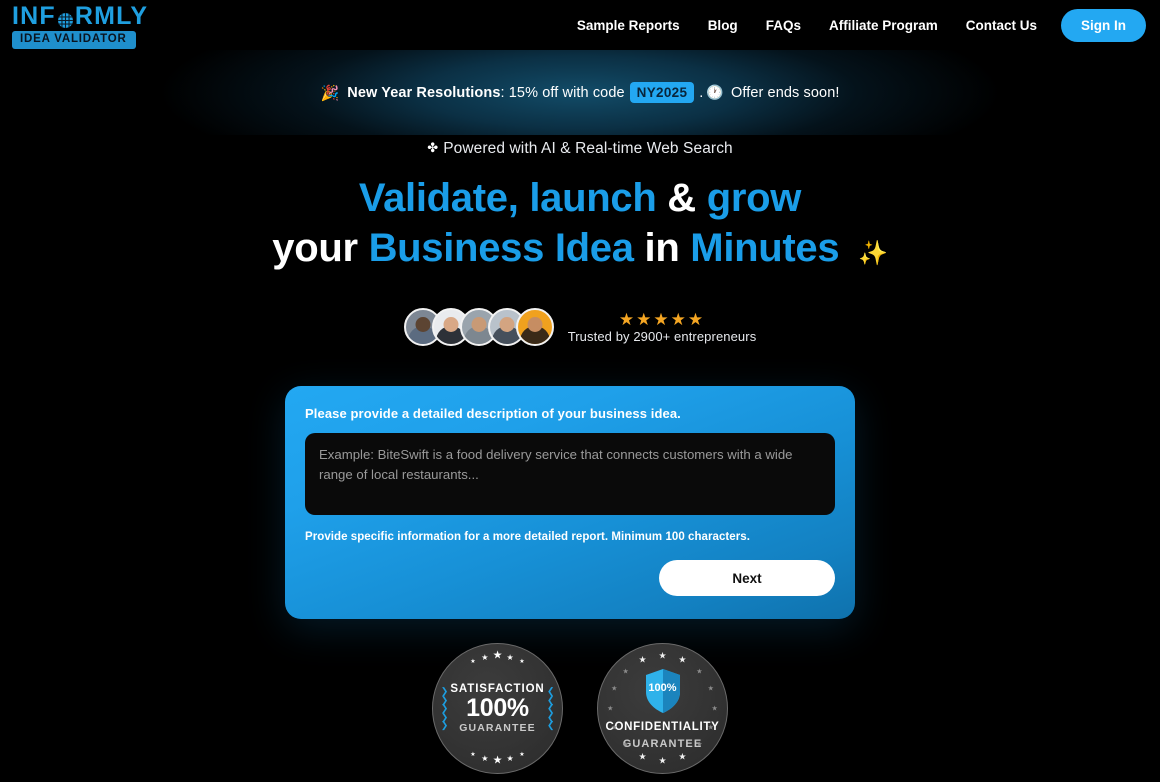 The width and height of the screenshot is (1160, 782). Describe the element at coordinates (1103, 25) in the screenshot. I see `sign-in-button: Sign In` at that location.